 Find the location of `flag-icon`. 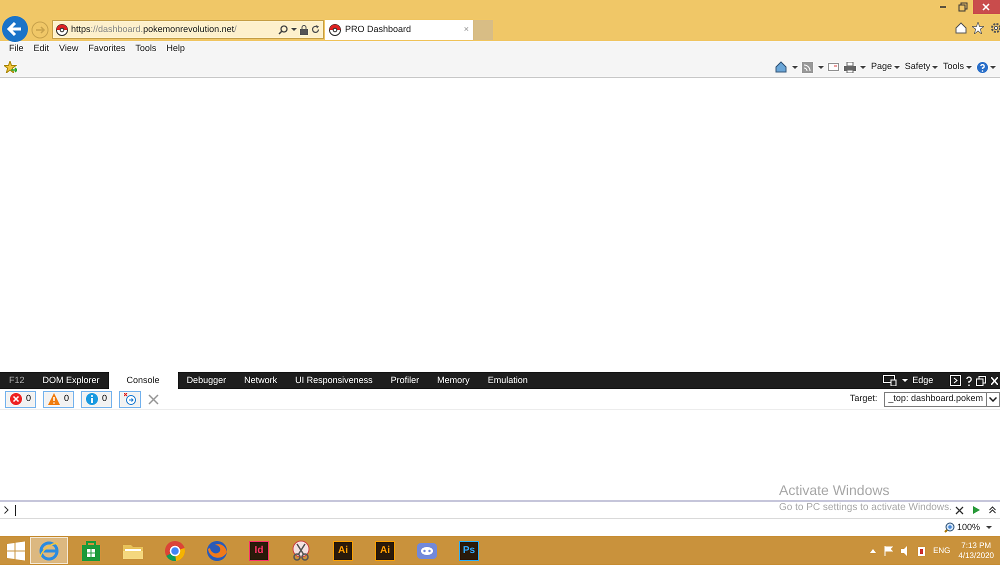

flag-icon is located at coordinates (889, 551).